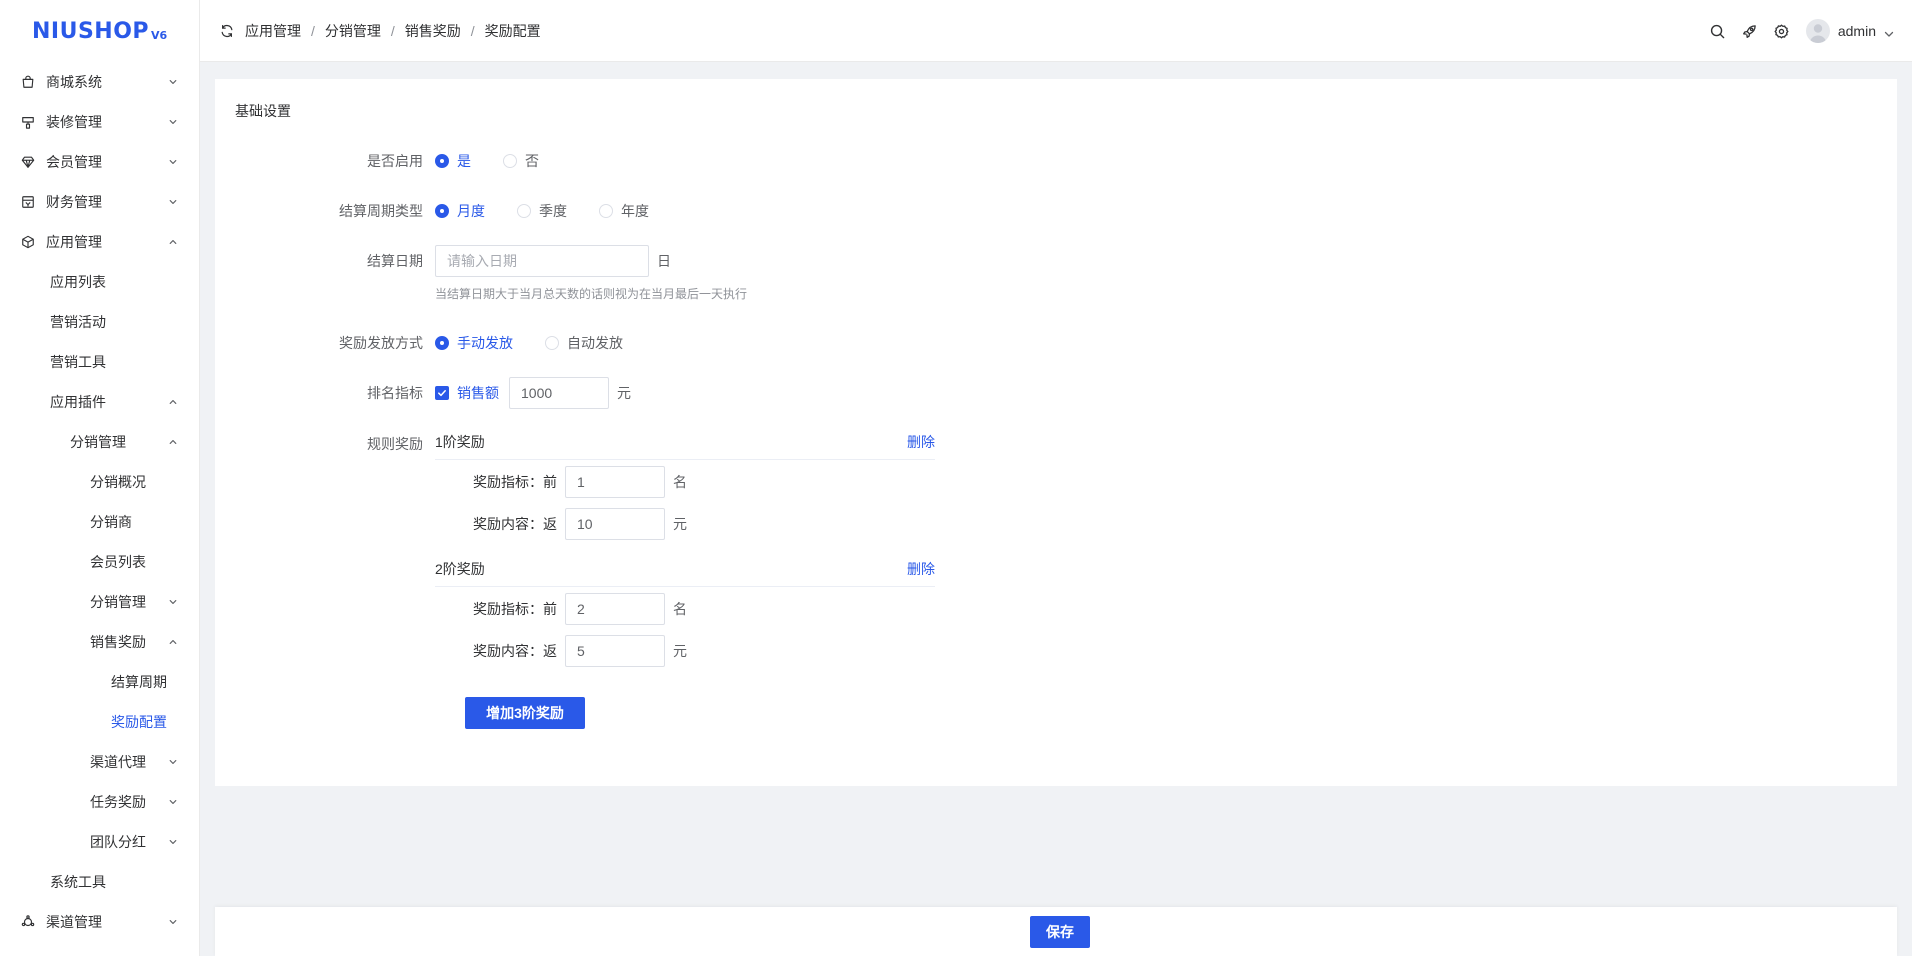 This screenshot has height=956, width=1912. Describe the element at coordinates (1056, 161) in the screenshot. I see `enable-row: 是否启用 是否` at that location.